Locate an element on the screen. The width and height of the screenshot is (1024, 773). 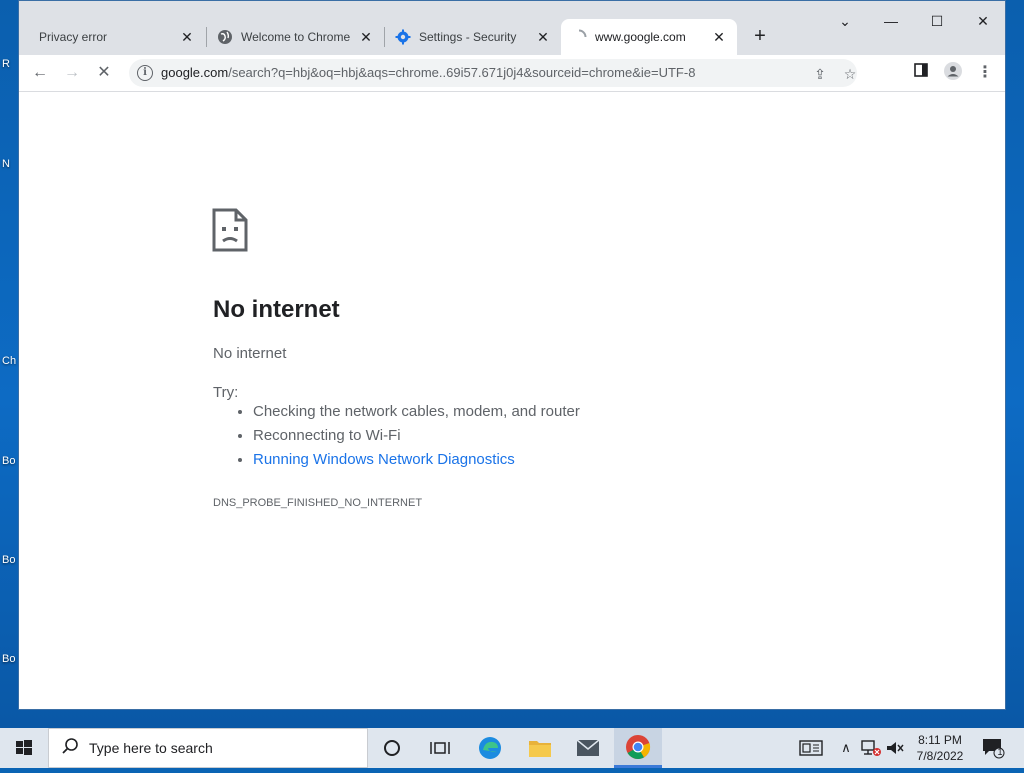
forward-arrow-icon: → is located at coordinates (72, 73).